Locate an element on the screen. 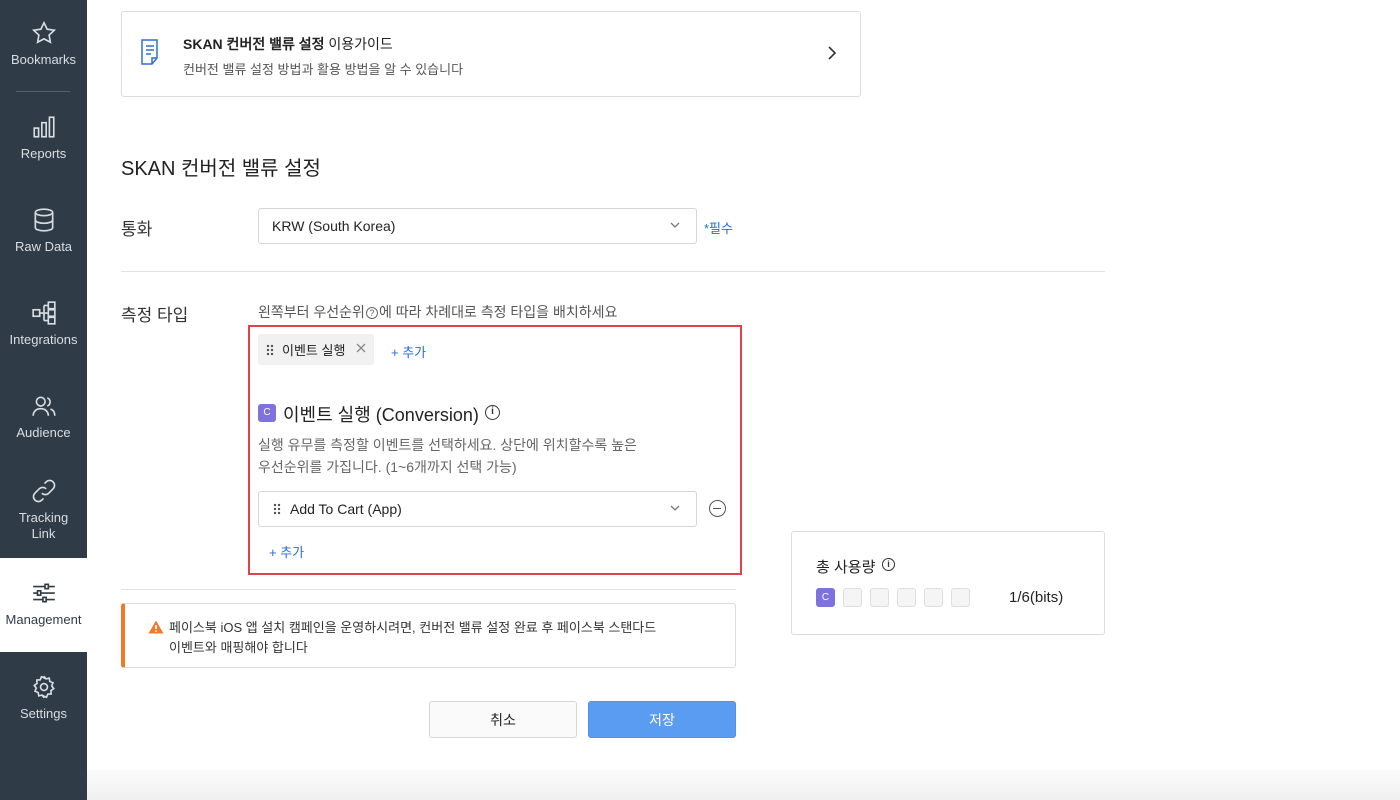 The height and width of the screenshot is (800, 1400). cancel-button: 취소 is located at coordinates (503, 719).